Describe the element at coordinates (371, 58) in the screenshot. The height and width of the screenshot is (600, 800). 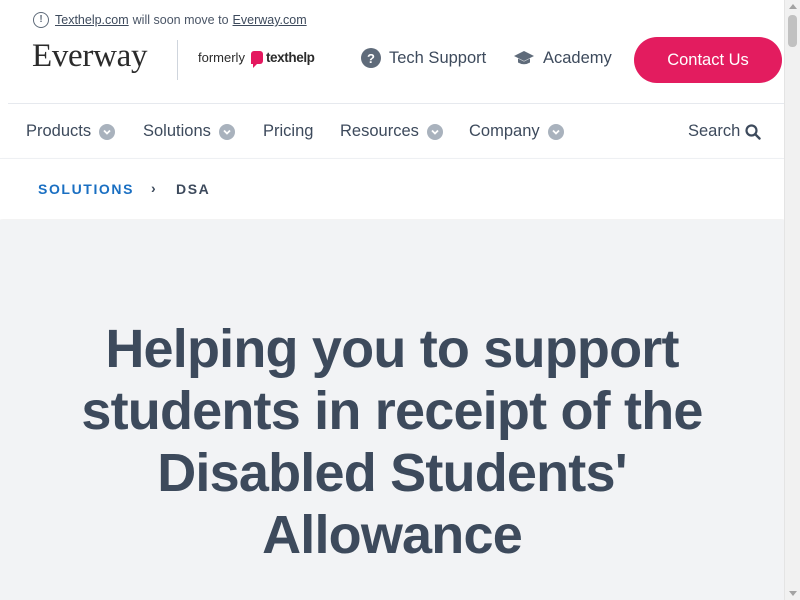
I see `question-icon: ?` at that location.